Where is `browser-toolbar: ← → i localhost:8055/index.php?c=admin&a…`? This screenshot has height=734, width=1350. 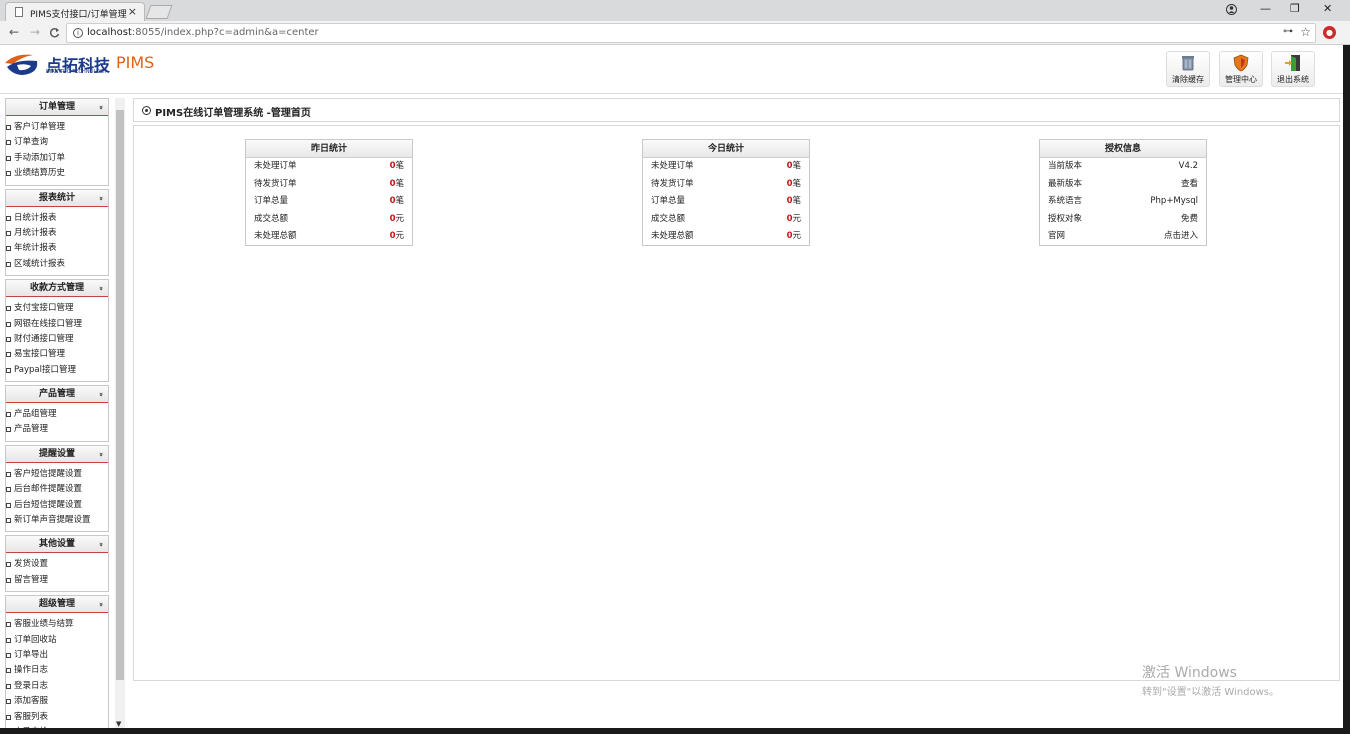 browser-toolbar: ← → i localhost:8055/index.php?c=admin&a… is located at coordinates (675, 33).